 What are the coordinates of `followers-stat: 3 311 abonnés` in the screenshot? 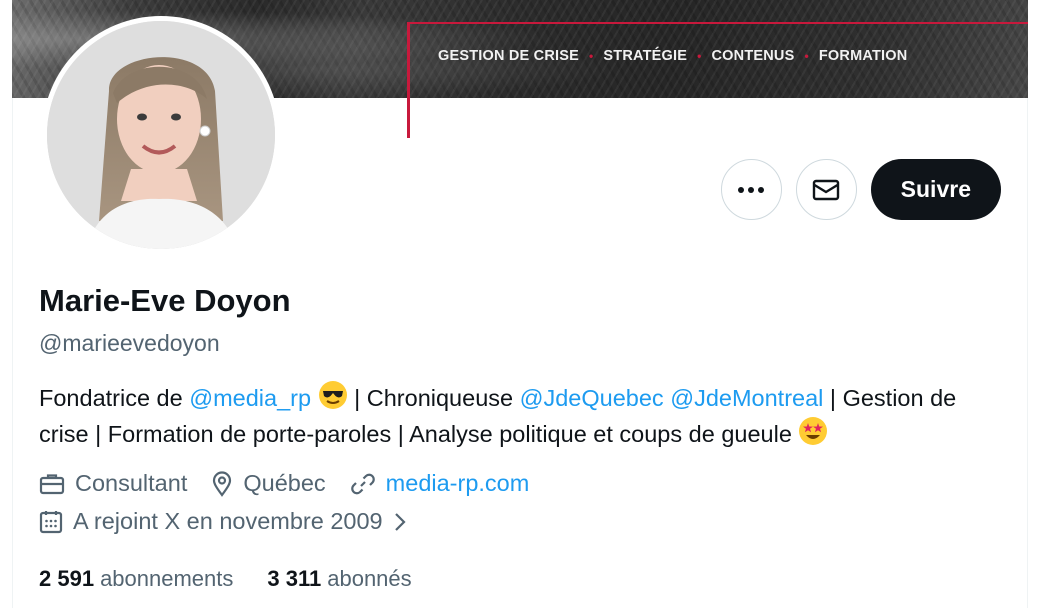 It's located at (339, 579).